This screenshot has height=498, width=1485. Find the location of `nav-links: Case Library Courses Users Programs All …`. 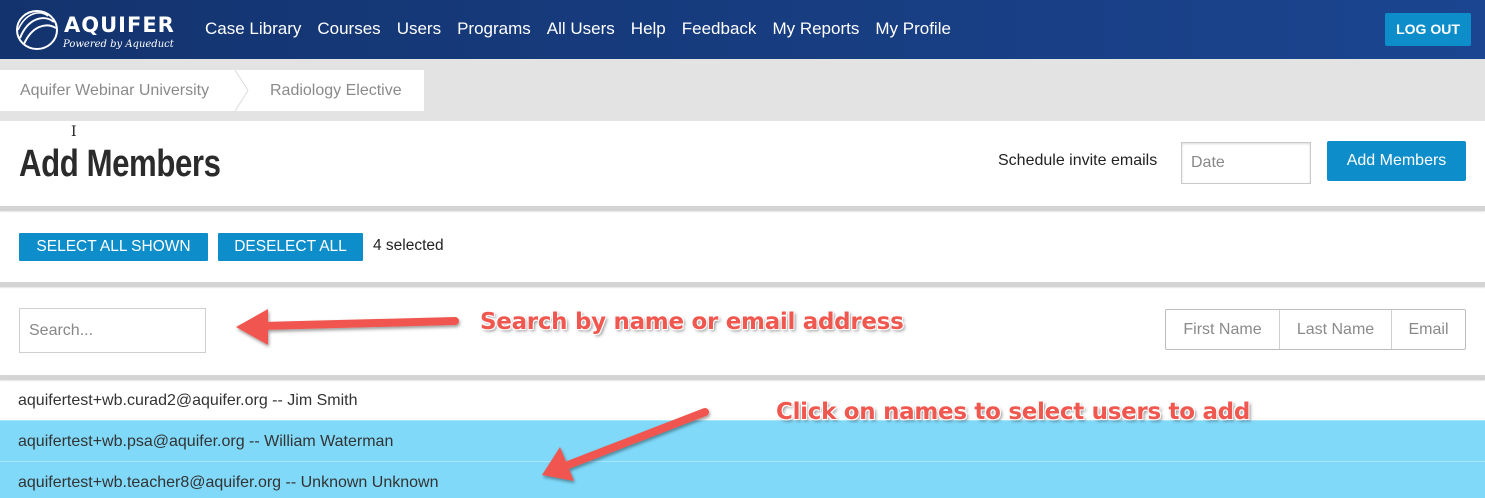

nav-links: Case Library Courses Users Programs All … is located at coordinates (586, 29).